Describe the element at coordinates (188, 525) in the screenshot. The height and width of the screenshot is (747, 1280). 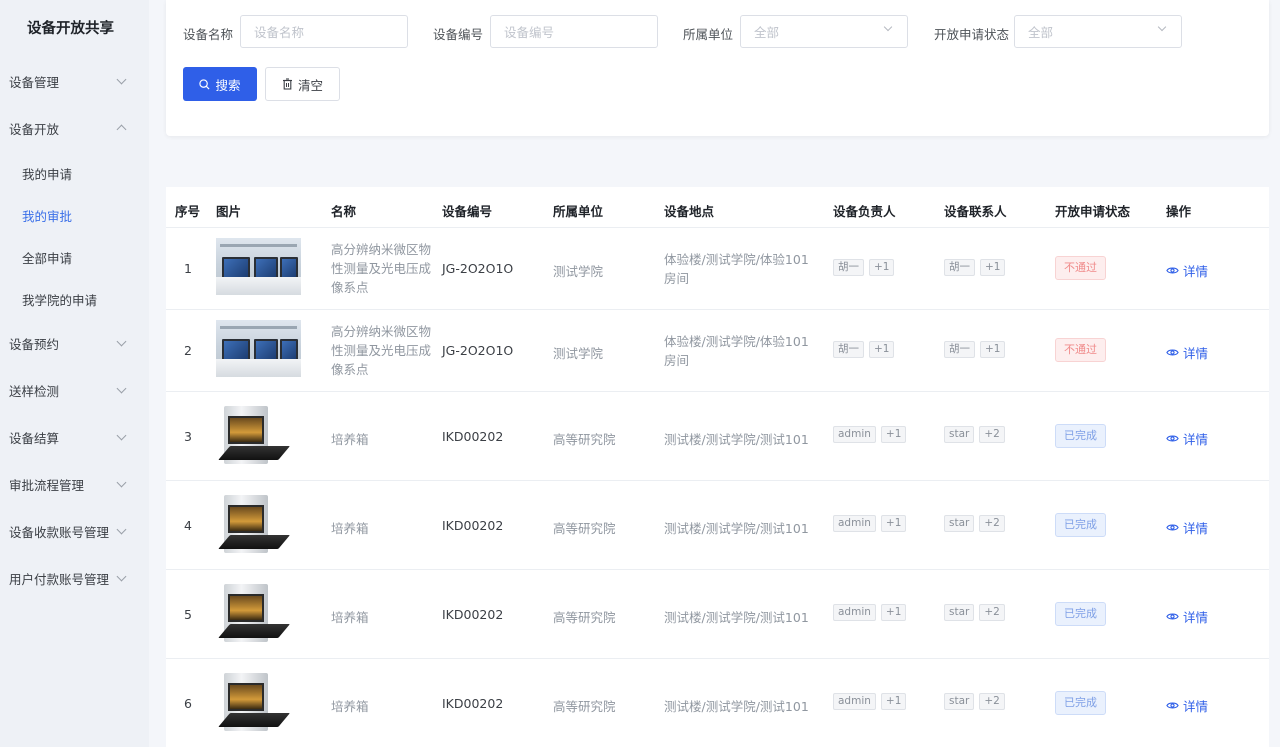
I see `row-index: 4` at that location.